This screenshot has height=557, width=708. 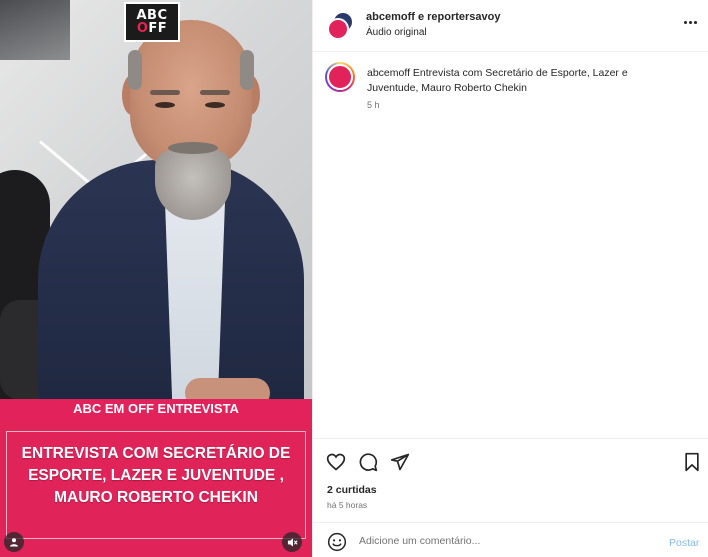 I want to click on like-button, so click(x=336, y=462).